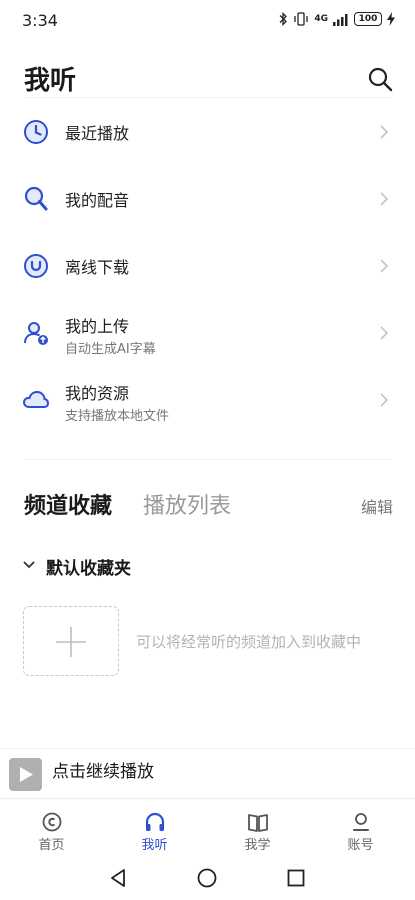  I want to click on signal-icon, so click(340, 19).